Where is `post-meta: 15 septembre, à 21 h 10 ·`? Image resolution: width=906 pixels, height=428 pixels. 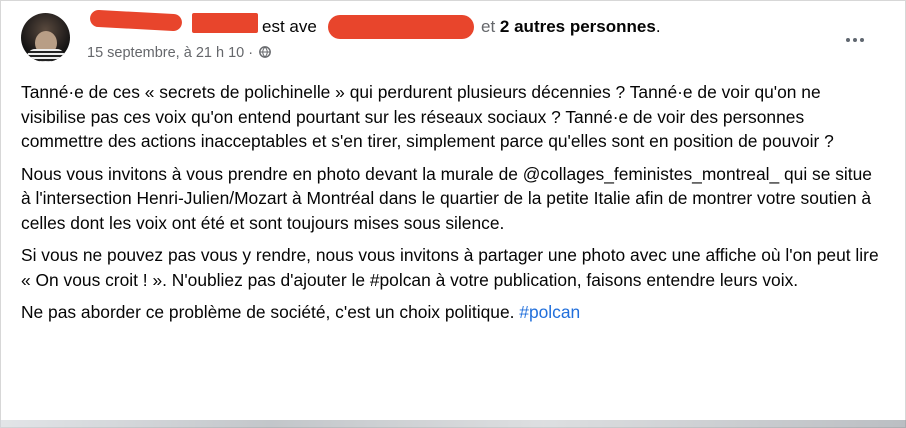 post-meta: 15 septembre, à 21 h 10 · is located at coordinates (179, 53).